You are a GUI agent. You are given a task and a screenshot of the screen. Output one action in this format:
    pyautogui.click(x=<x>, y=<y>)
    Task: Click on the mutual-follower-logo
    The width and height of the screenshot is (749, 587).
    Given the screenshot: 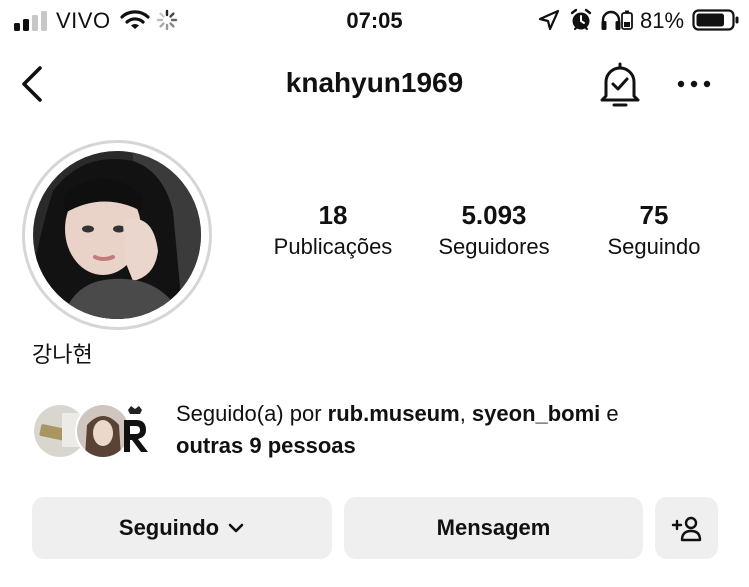 What is the action you would take?
    pyautogui.click(x=135, y=430)
    